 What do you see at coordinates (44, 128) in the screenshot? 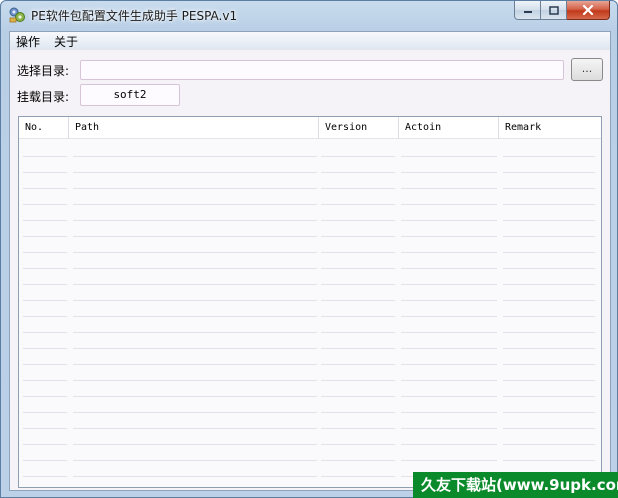
I see `column-header-no: No.` at bounding box center [44, 128].